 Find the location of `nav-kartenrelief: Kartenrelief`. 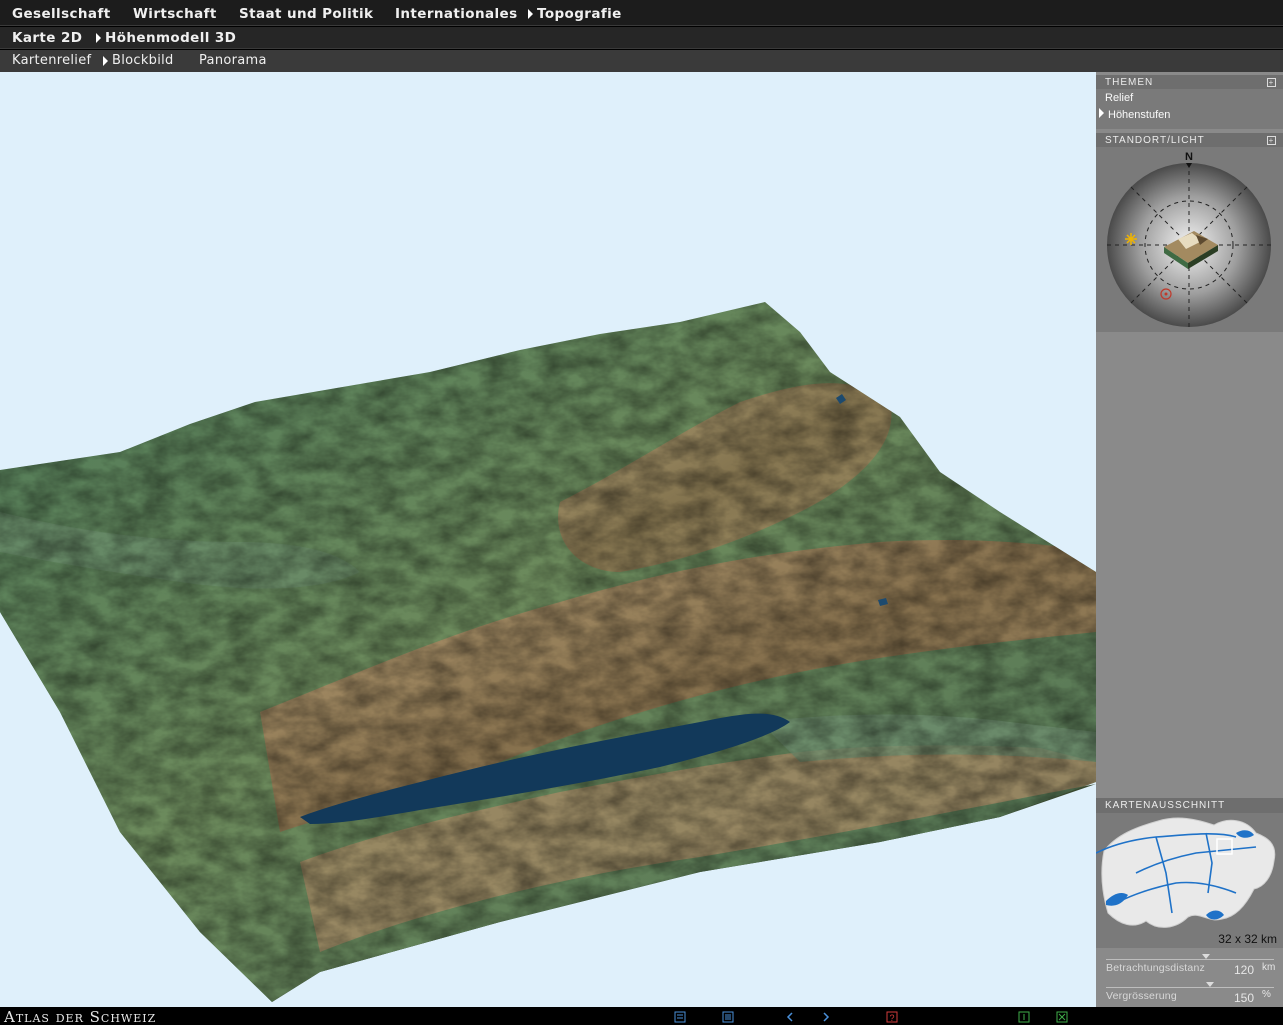

nav-kartenrelief: Kartenrelief is located at coordinates (51, 60).